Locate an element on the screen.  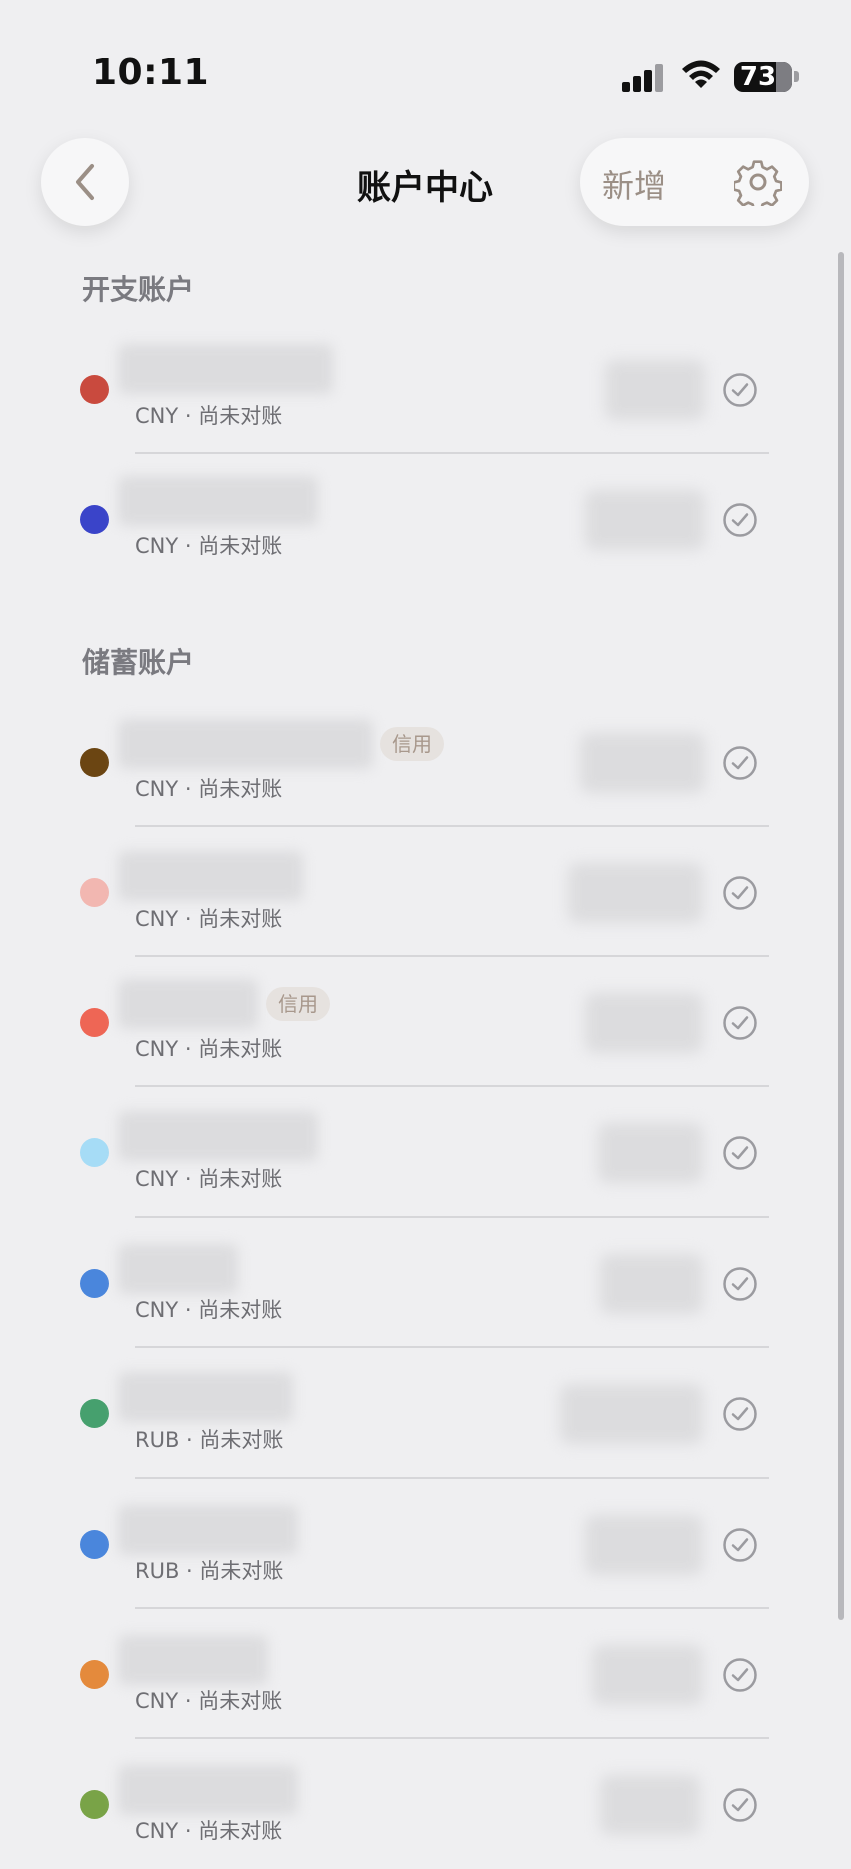
nav-actions-pill: 新增 is located at coordinates (694, 182).